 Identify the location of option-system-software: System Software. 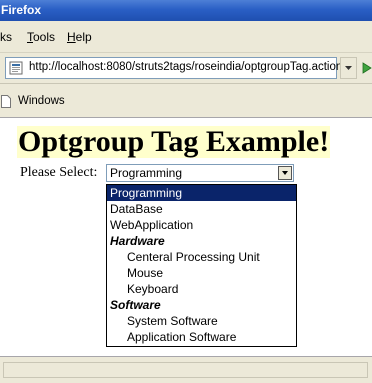
(201, 321).